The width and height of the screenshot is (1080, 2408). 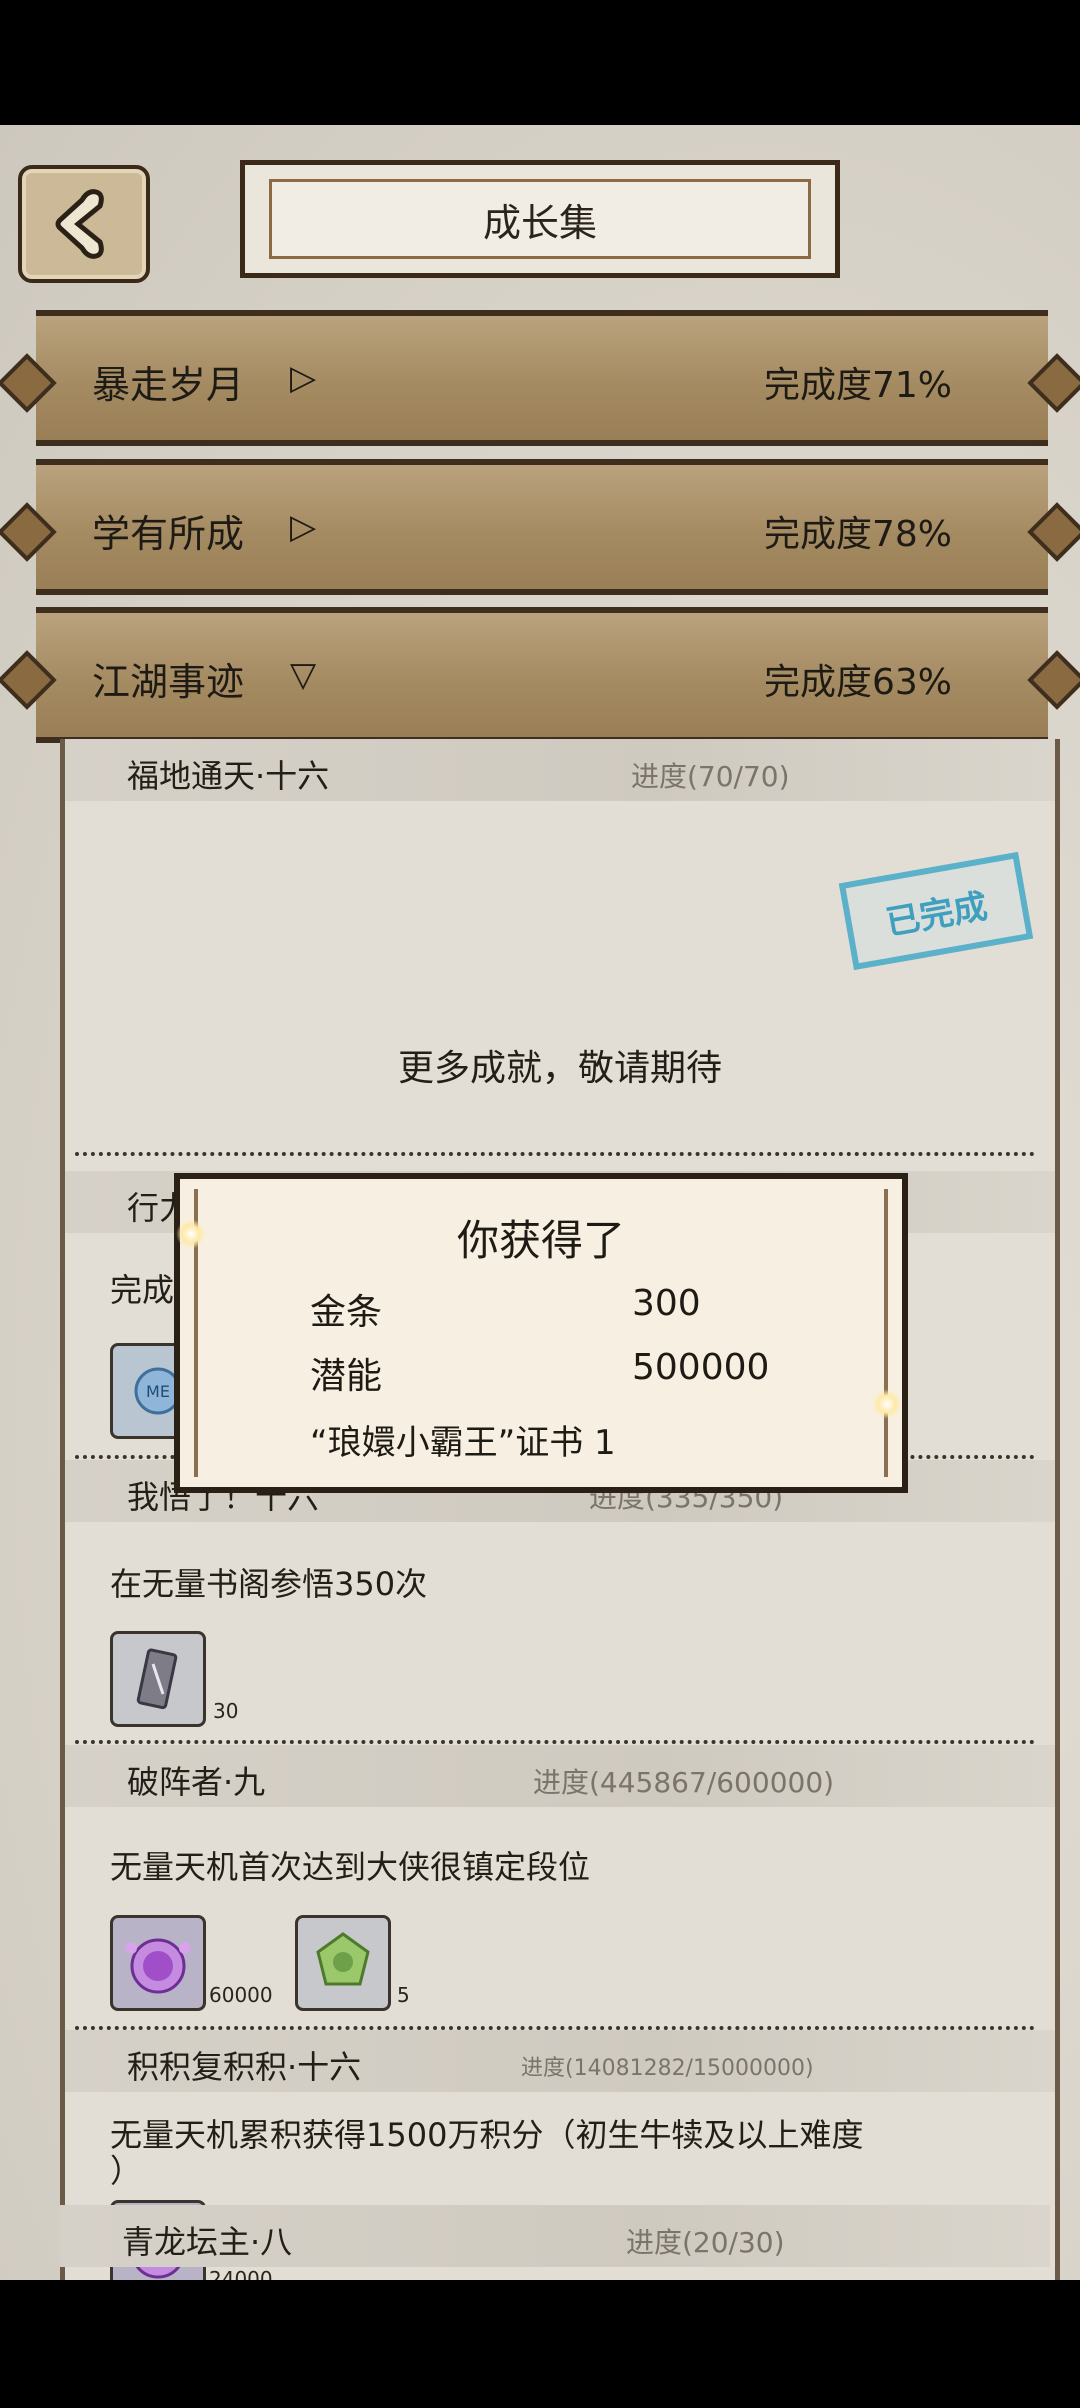 What do you see at coordinates (241, 1995) in the screenshot?
I see `reward-quantity: 60000` at bounding box center [241, 1995].